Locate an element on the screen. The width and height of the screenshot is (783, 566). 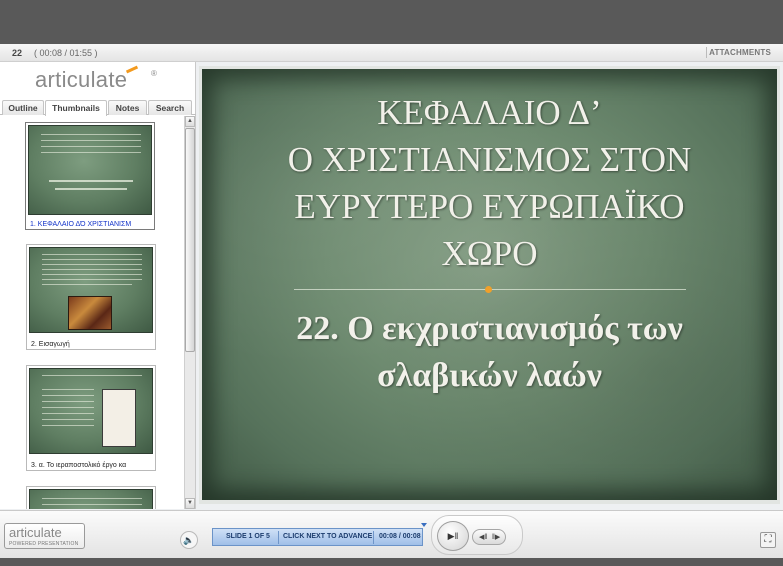
logo-accent-mark is located at coordinates (132, 69).